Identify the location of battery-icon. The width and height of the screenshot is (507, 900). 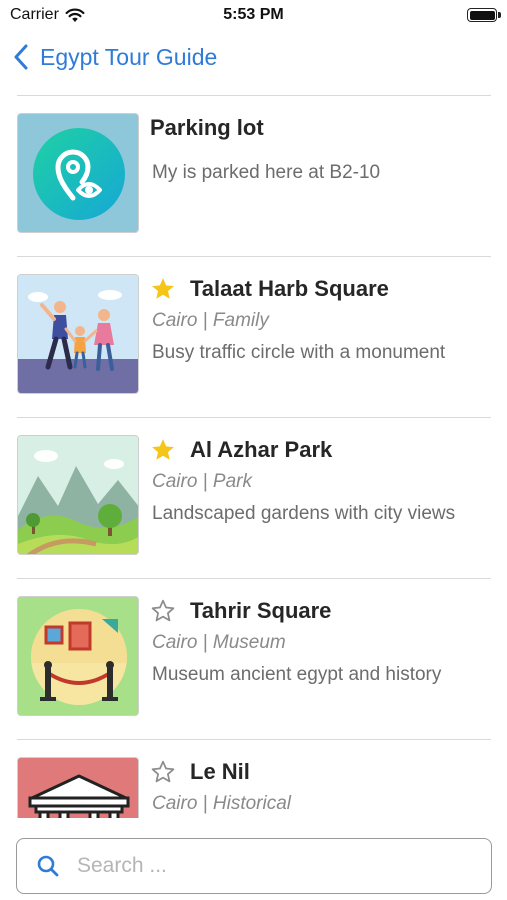
(484, 15).